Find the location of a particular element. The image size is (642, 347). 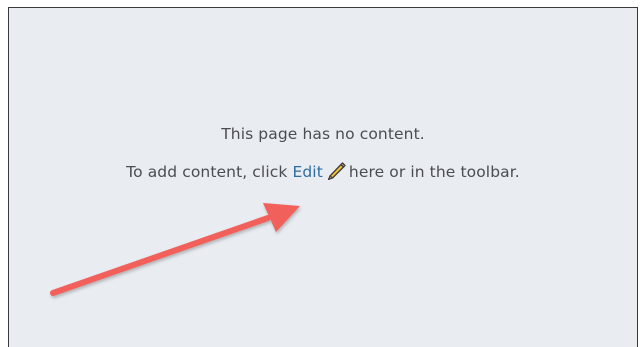

empty-page-message: This page has no content. is located at coordinates (323, 134).